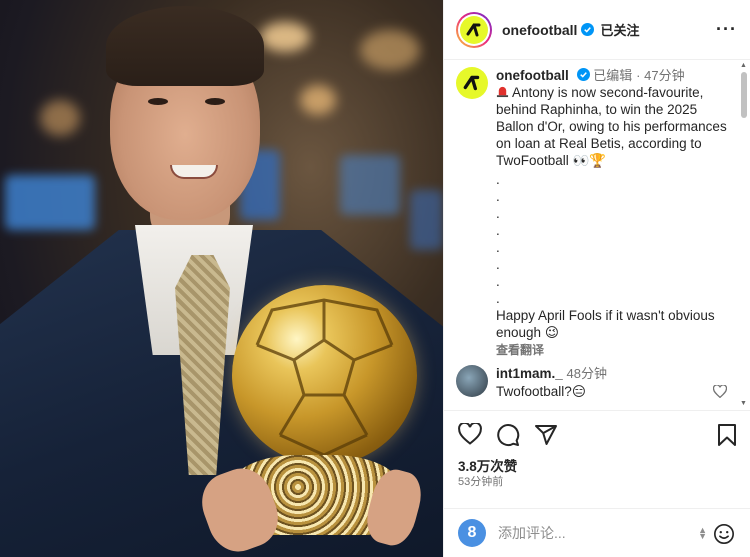 The height and width of the screenshot is (557, 750). I want to click on add-comment-bar: 8 ▲▼, so click(597, 532).